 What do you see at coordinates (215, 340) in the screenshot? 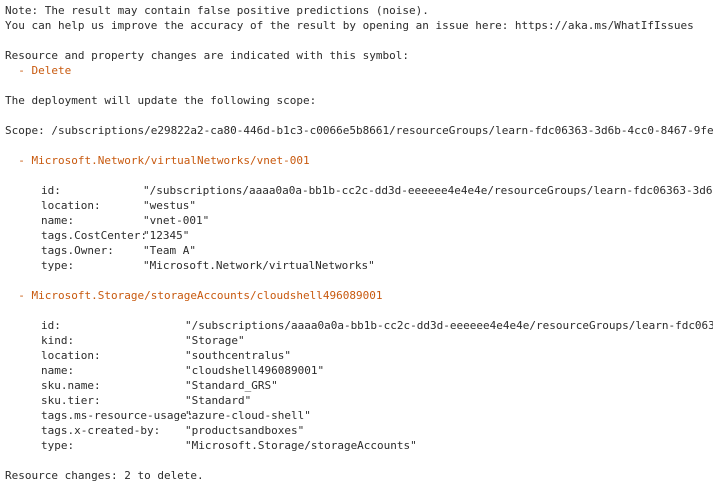
I see `property-value: "Storage"` at bounding box center [215, 340].